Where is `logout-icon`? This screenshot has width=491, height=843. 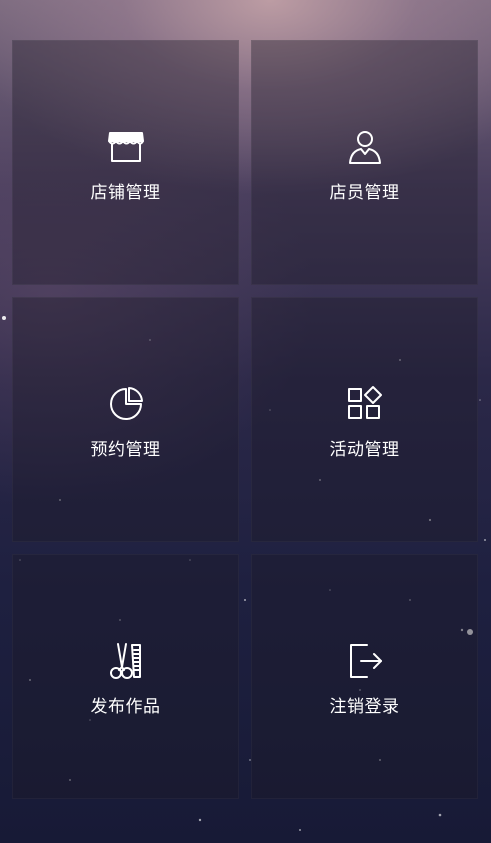
logout-icon is located at coordinates (365, 661).